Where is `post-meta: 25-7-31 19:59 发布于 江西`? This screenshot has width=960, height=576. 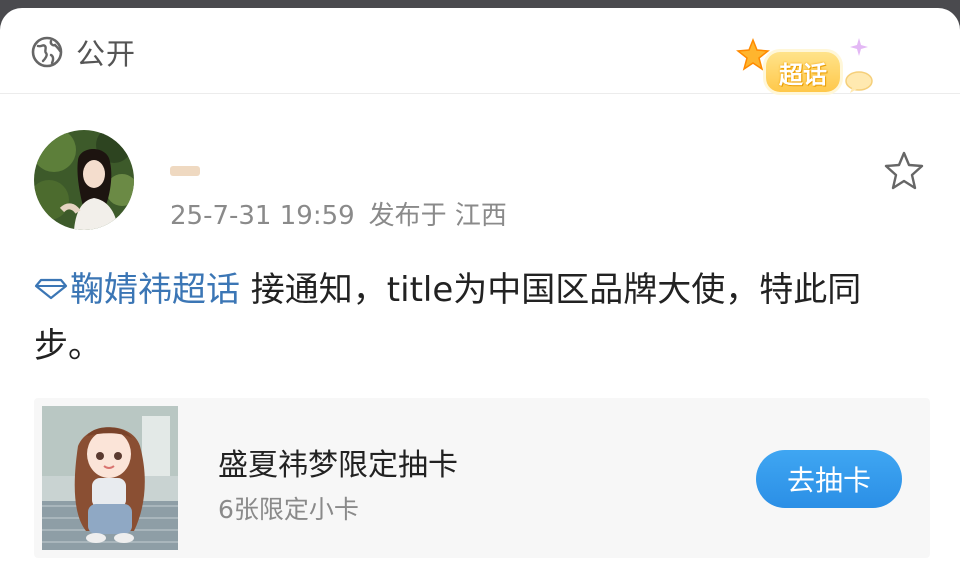 post-meta: 25-7-31 19:59 发布于 江西 is located at coordinates (338, 213).